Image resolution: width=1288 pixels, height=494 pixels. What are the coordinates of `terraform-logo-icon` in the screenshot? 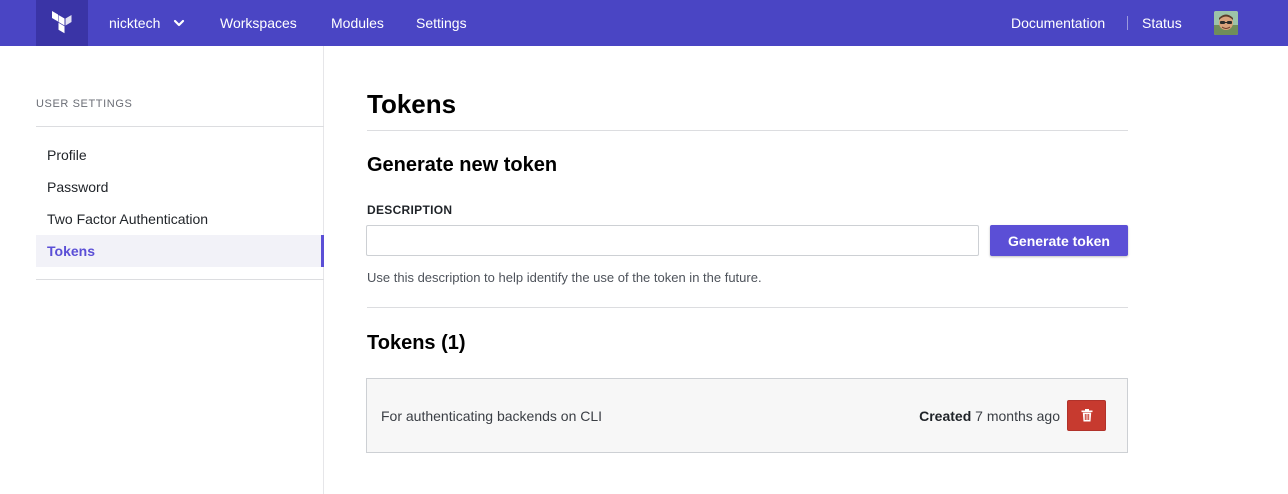 It's located at (62, 22).